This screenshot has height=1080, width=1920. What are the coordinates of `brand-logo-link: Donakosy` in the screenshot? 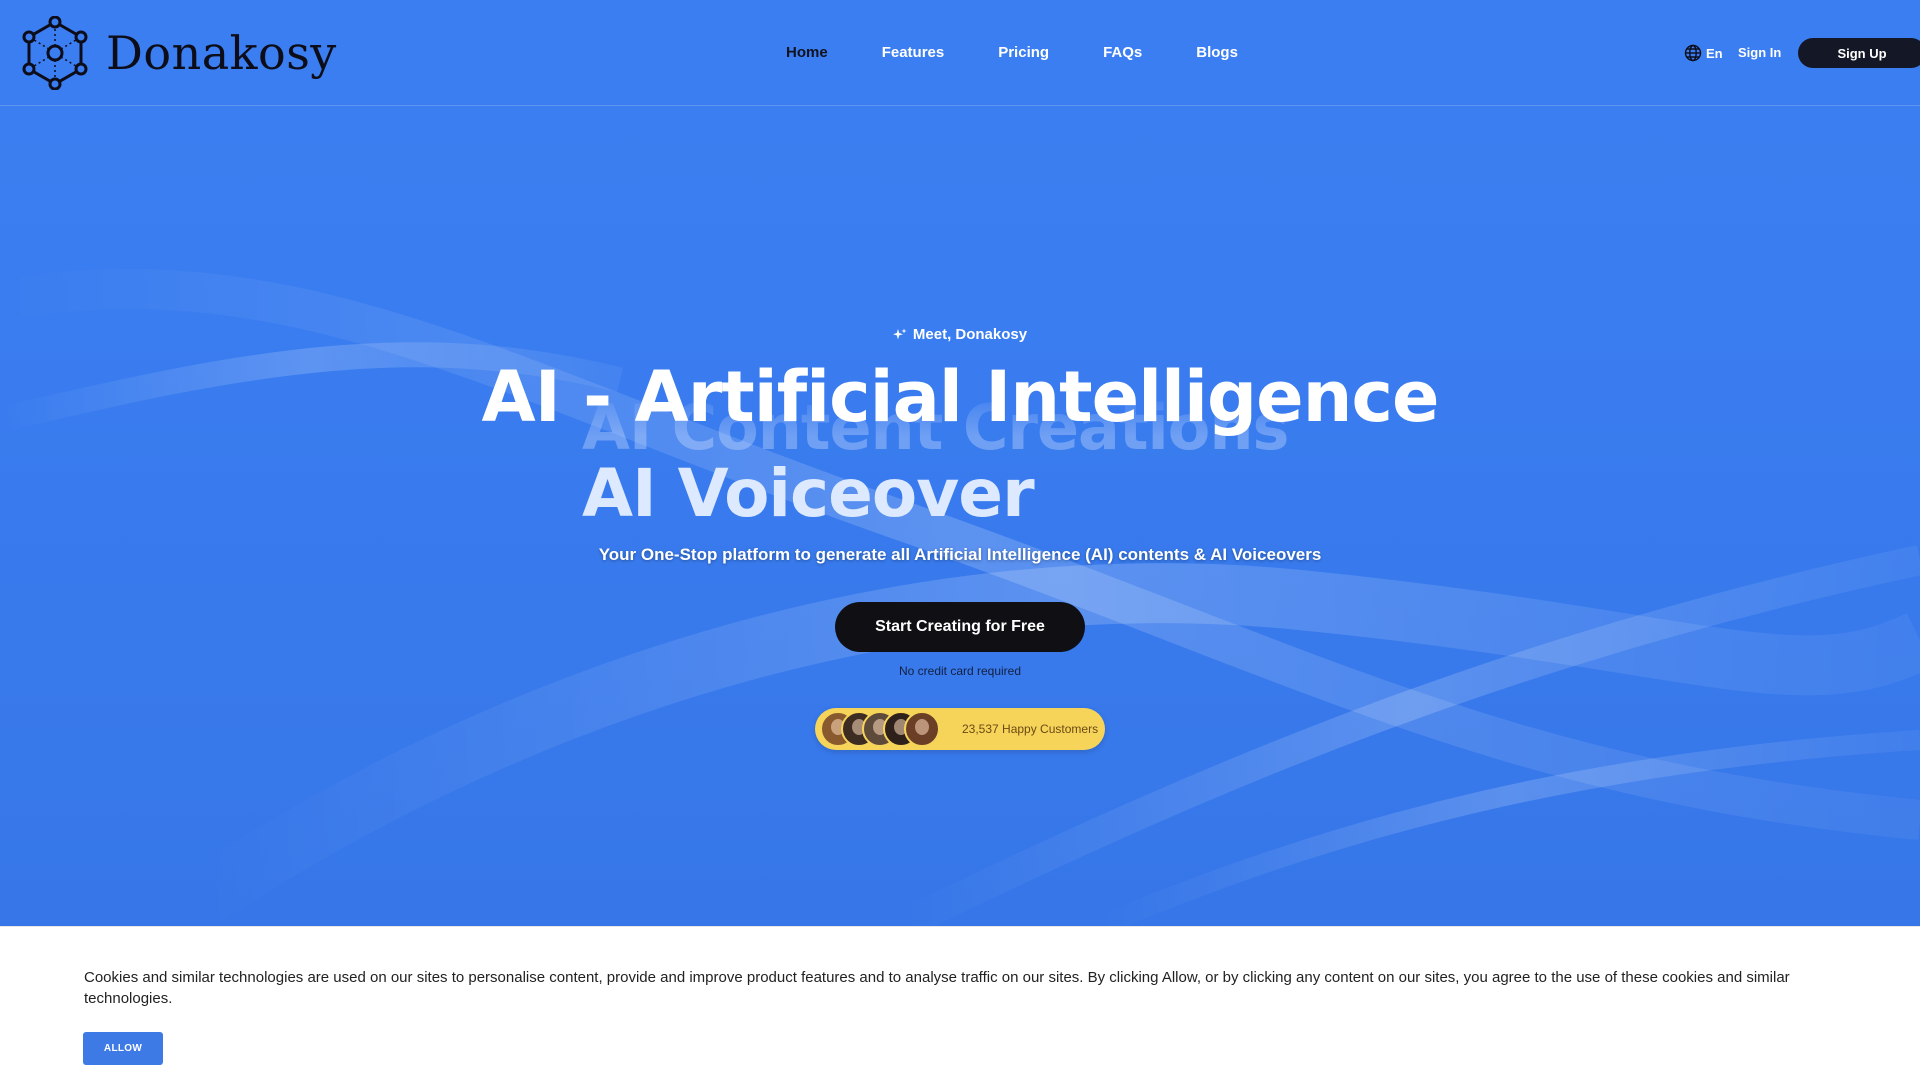 It's located at (178, 53).